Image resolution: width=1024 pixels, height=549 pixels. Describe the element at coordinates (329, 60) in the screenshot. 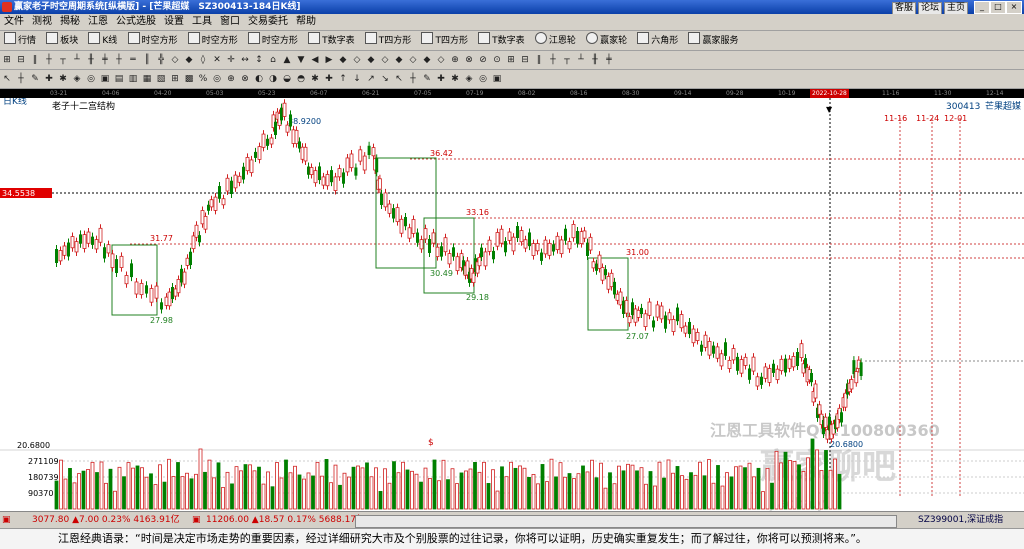

I see `draw-tool-icon: ▶` at that location.